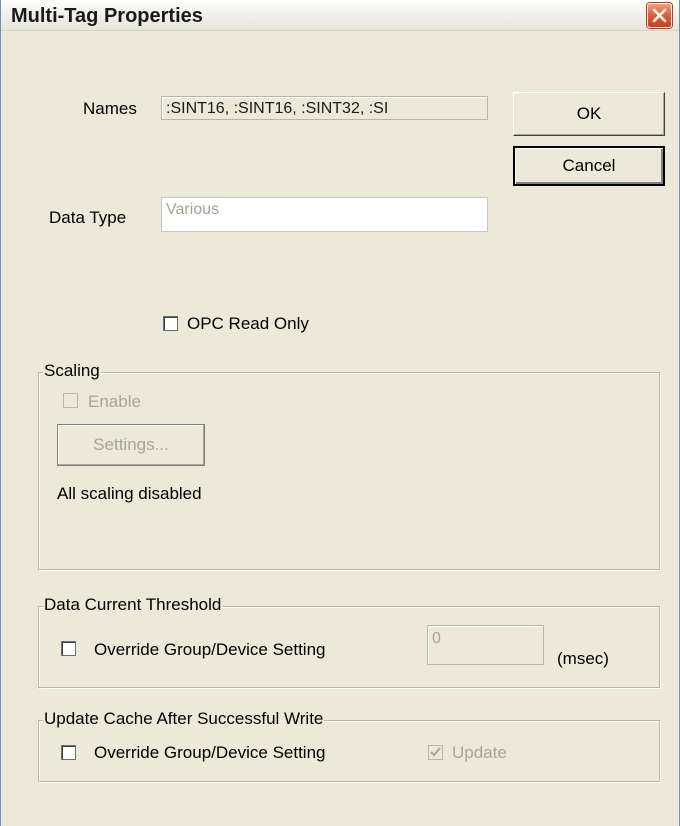  What do you see at coordinates (184, 719) in the screenshot?
I see `update-cache-legend: Update Cache After Successful Write` at bounding box center [184, 719].